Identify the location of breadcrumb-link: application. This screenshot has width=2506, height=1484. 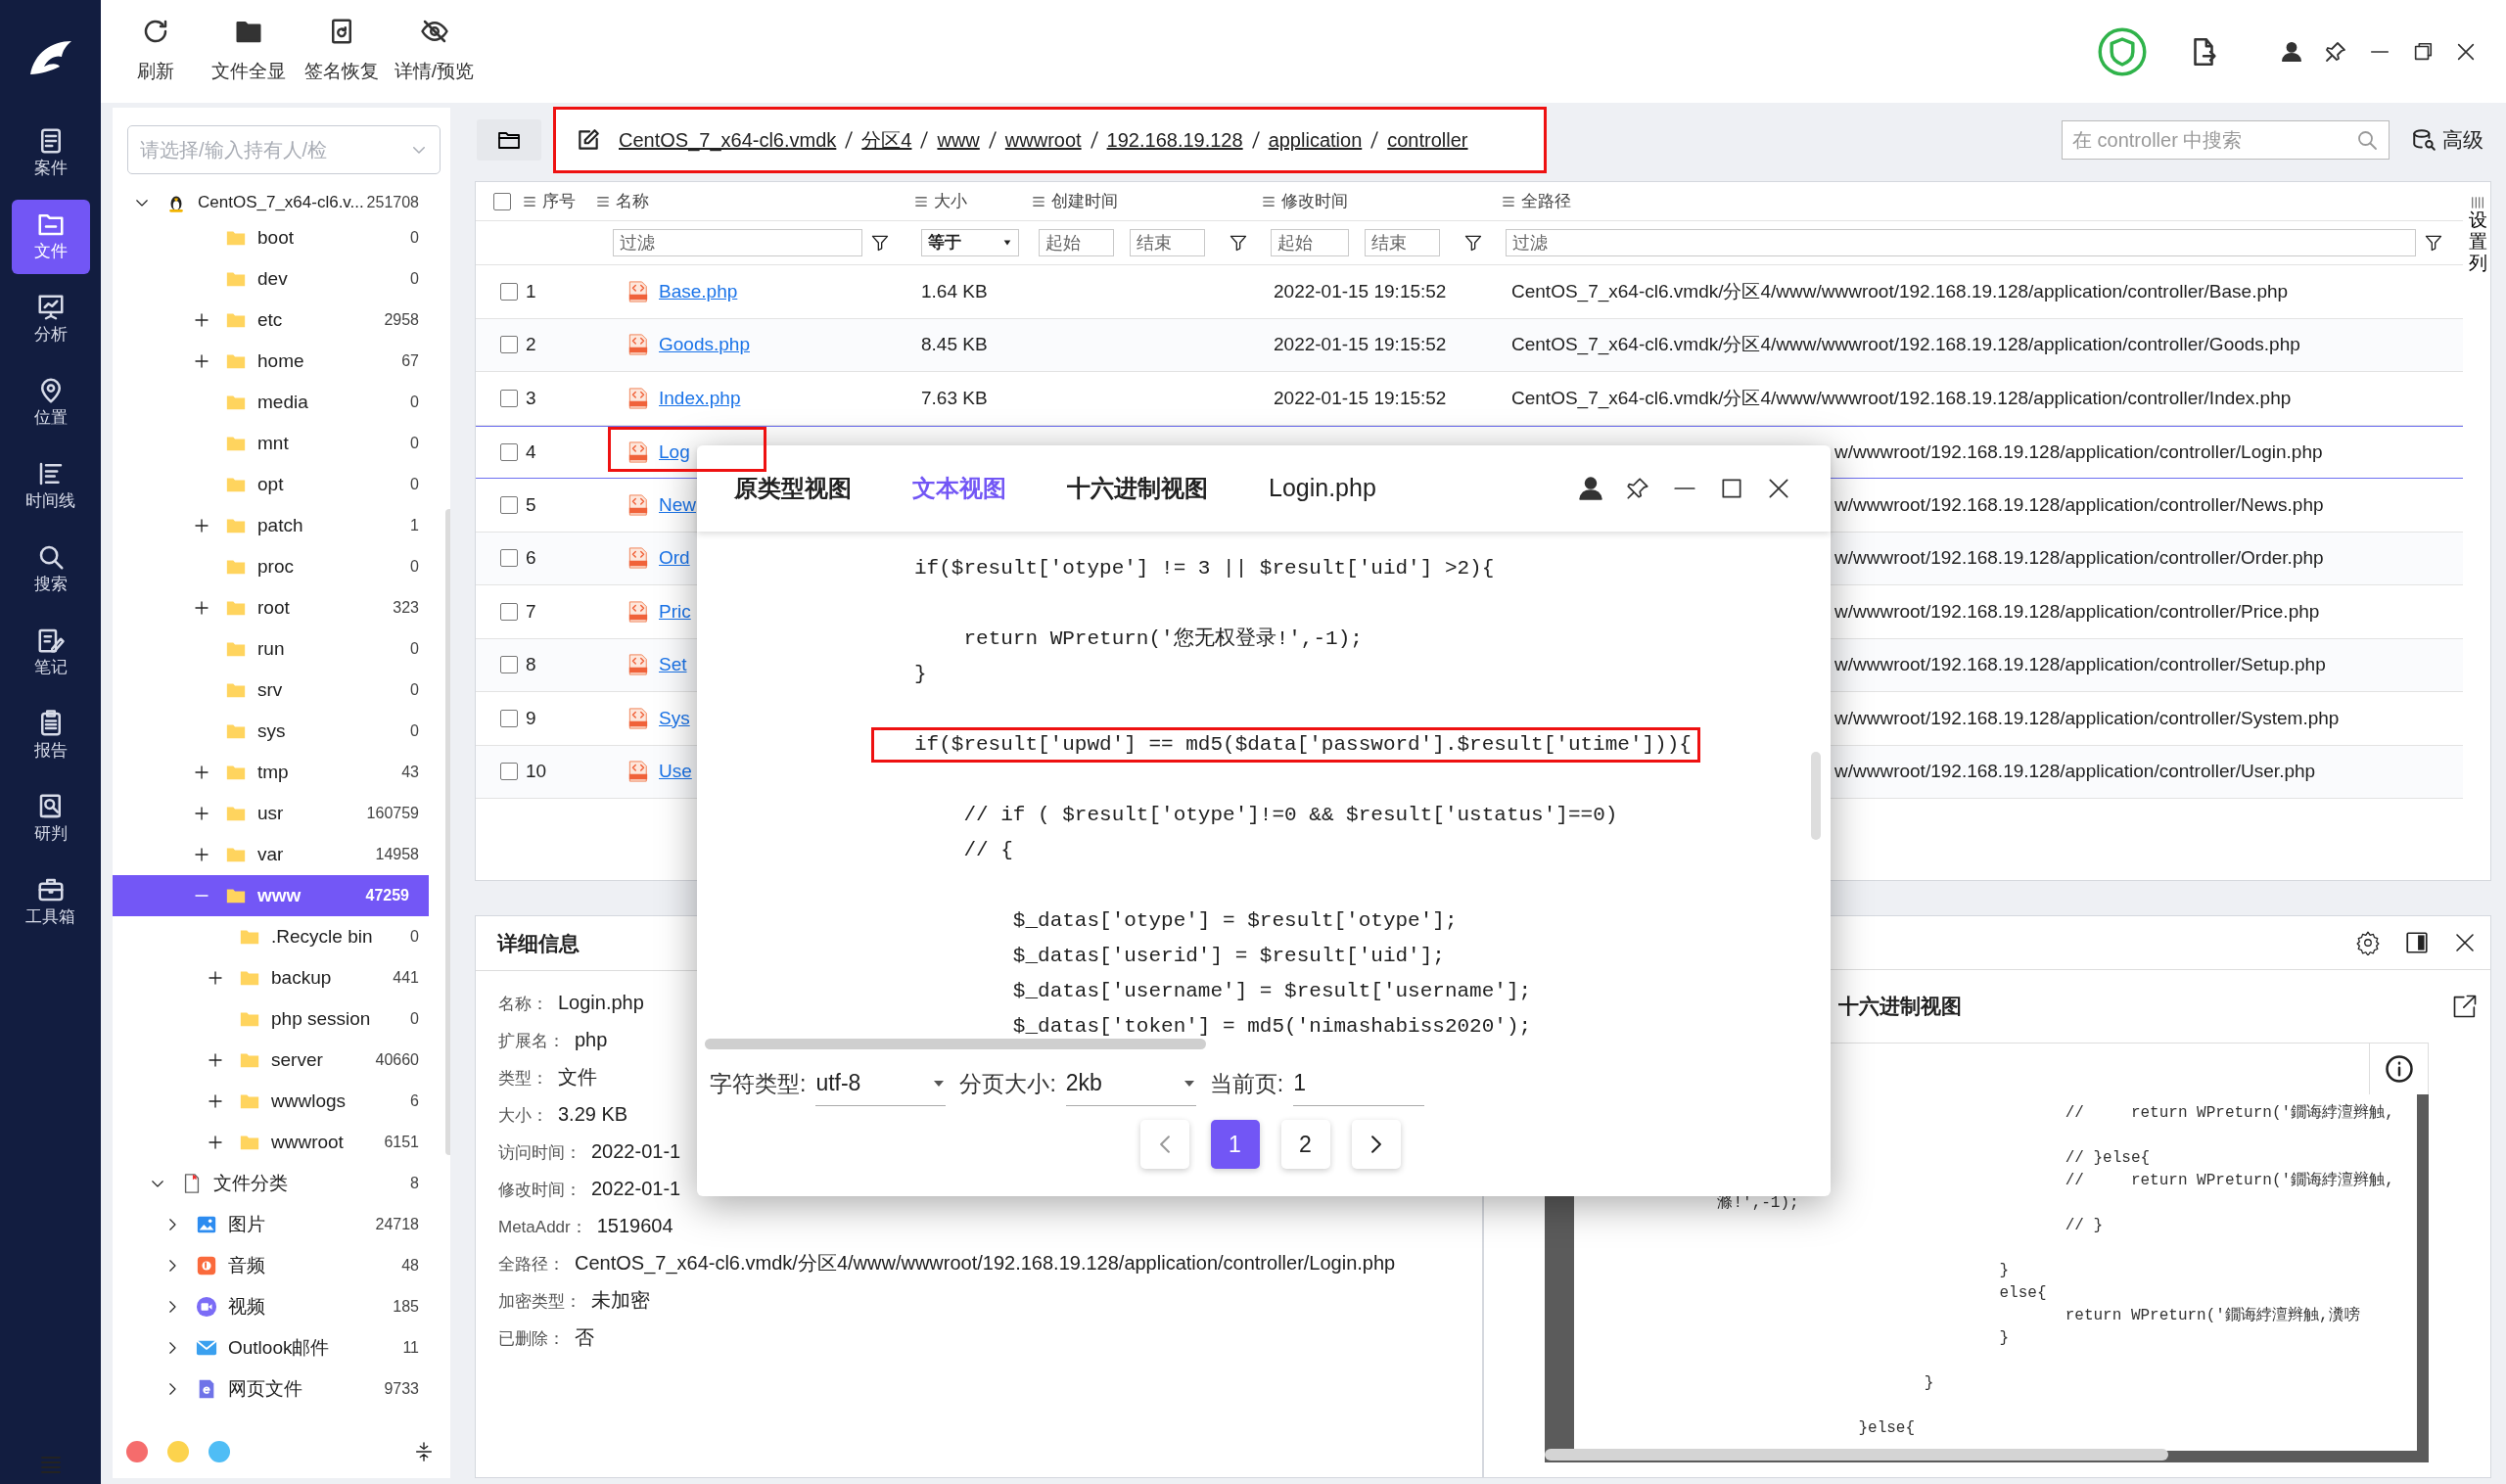
(1315, 139).